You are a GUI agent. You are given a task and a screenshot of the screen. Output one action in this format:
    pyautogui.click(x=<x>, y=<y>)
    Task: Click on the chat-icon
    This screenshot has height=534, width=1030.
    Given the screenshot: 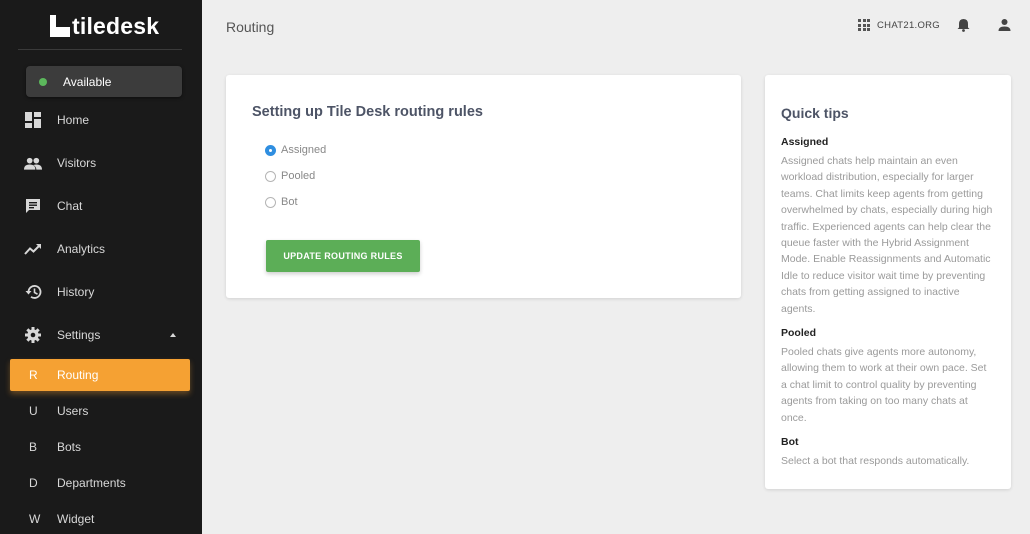 What is the action you would take?
    pyautogui.click(x=33, y=206)
    